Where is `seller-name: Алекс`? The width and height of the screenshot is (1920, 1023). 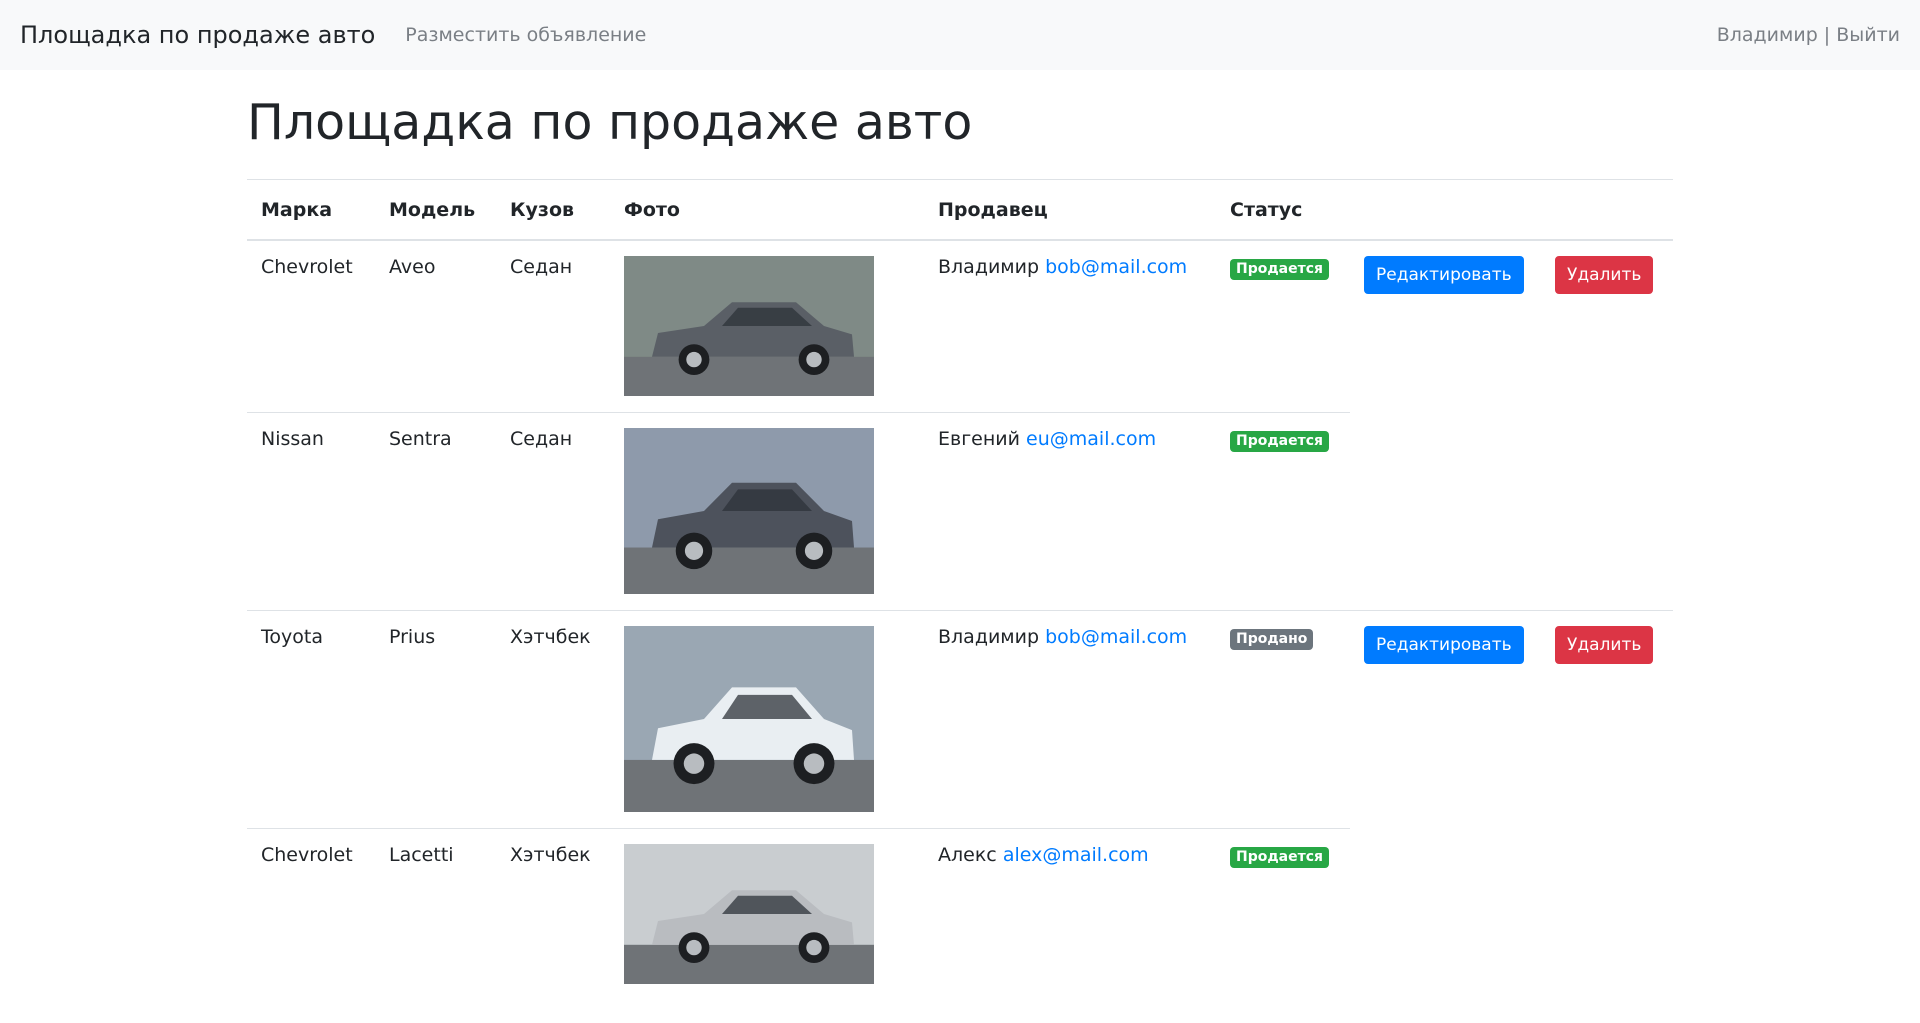
seller-name: Алекс is located at coordinates (967, 854).